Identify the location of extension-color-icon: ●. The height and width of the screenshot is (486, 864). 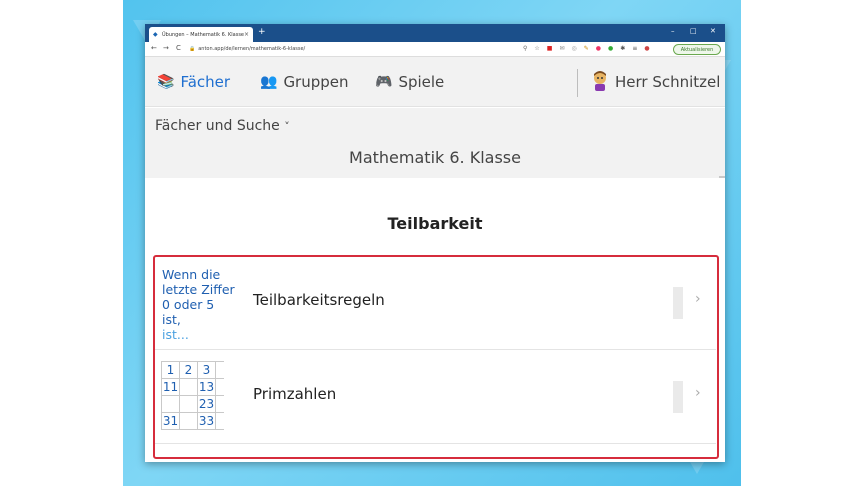
(598, 48).